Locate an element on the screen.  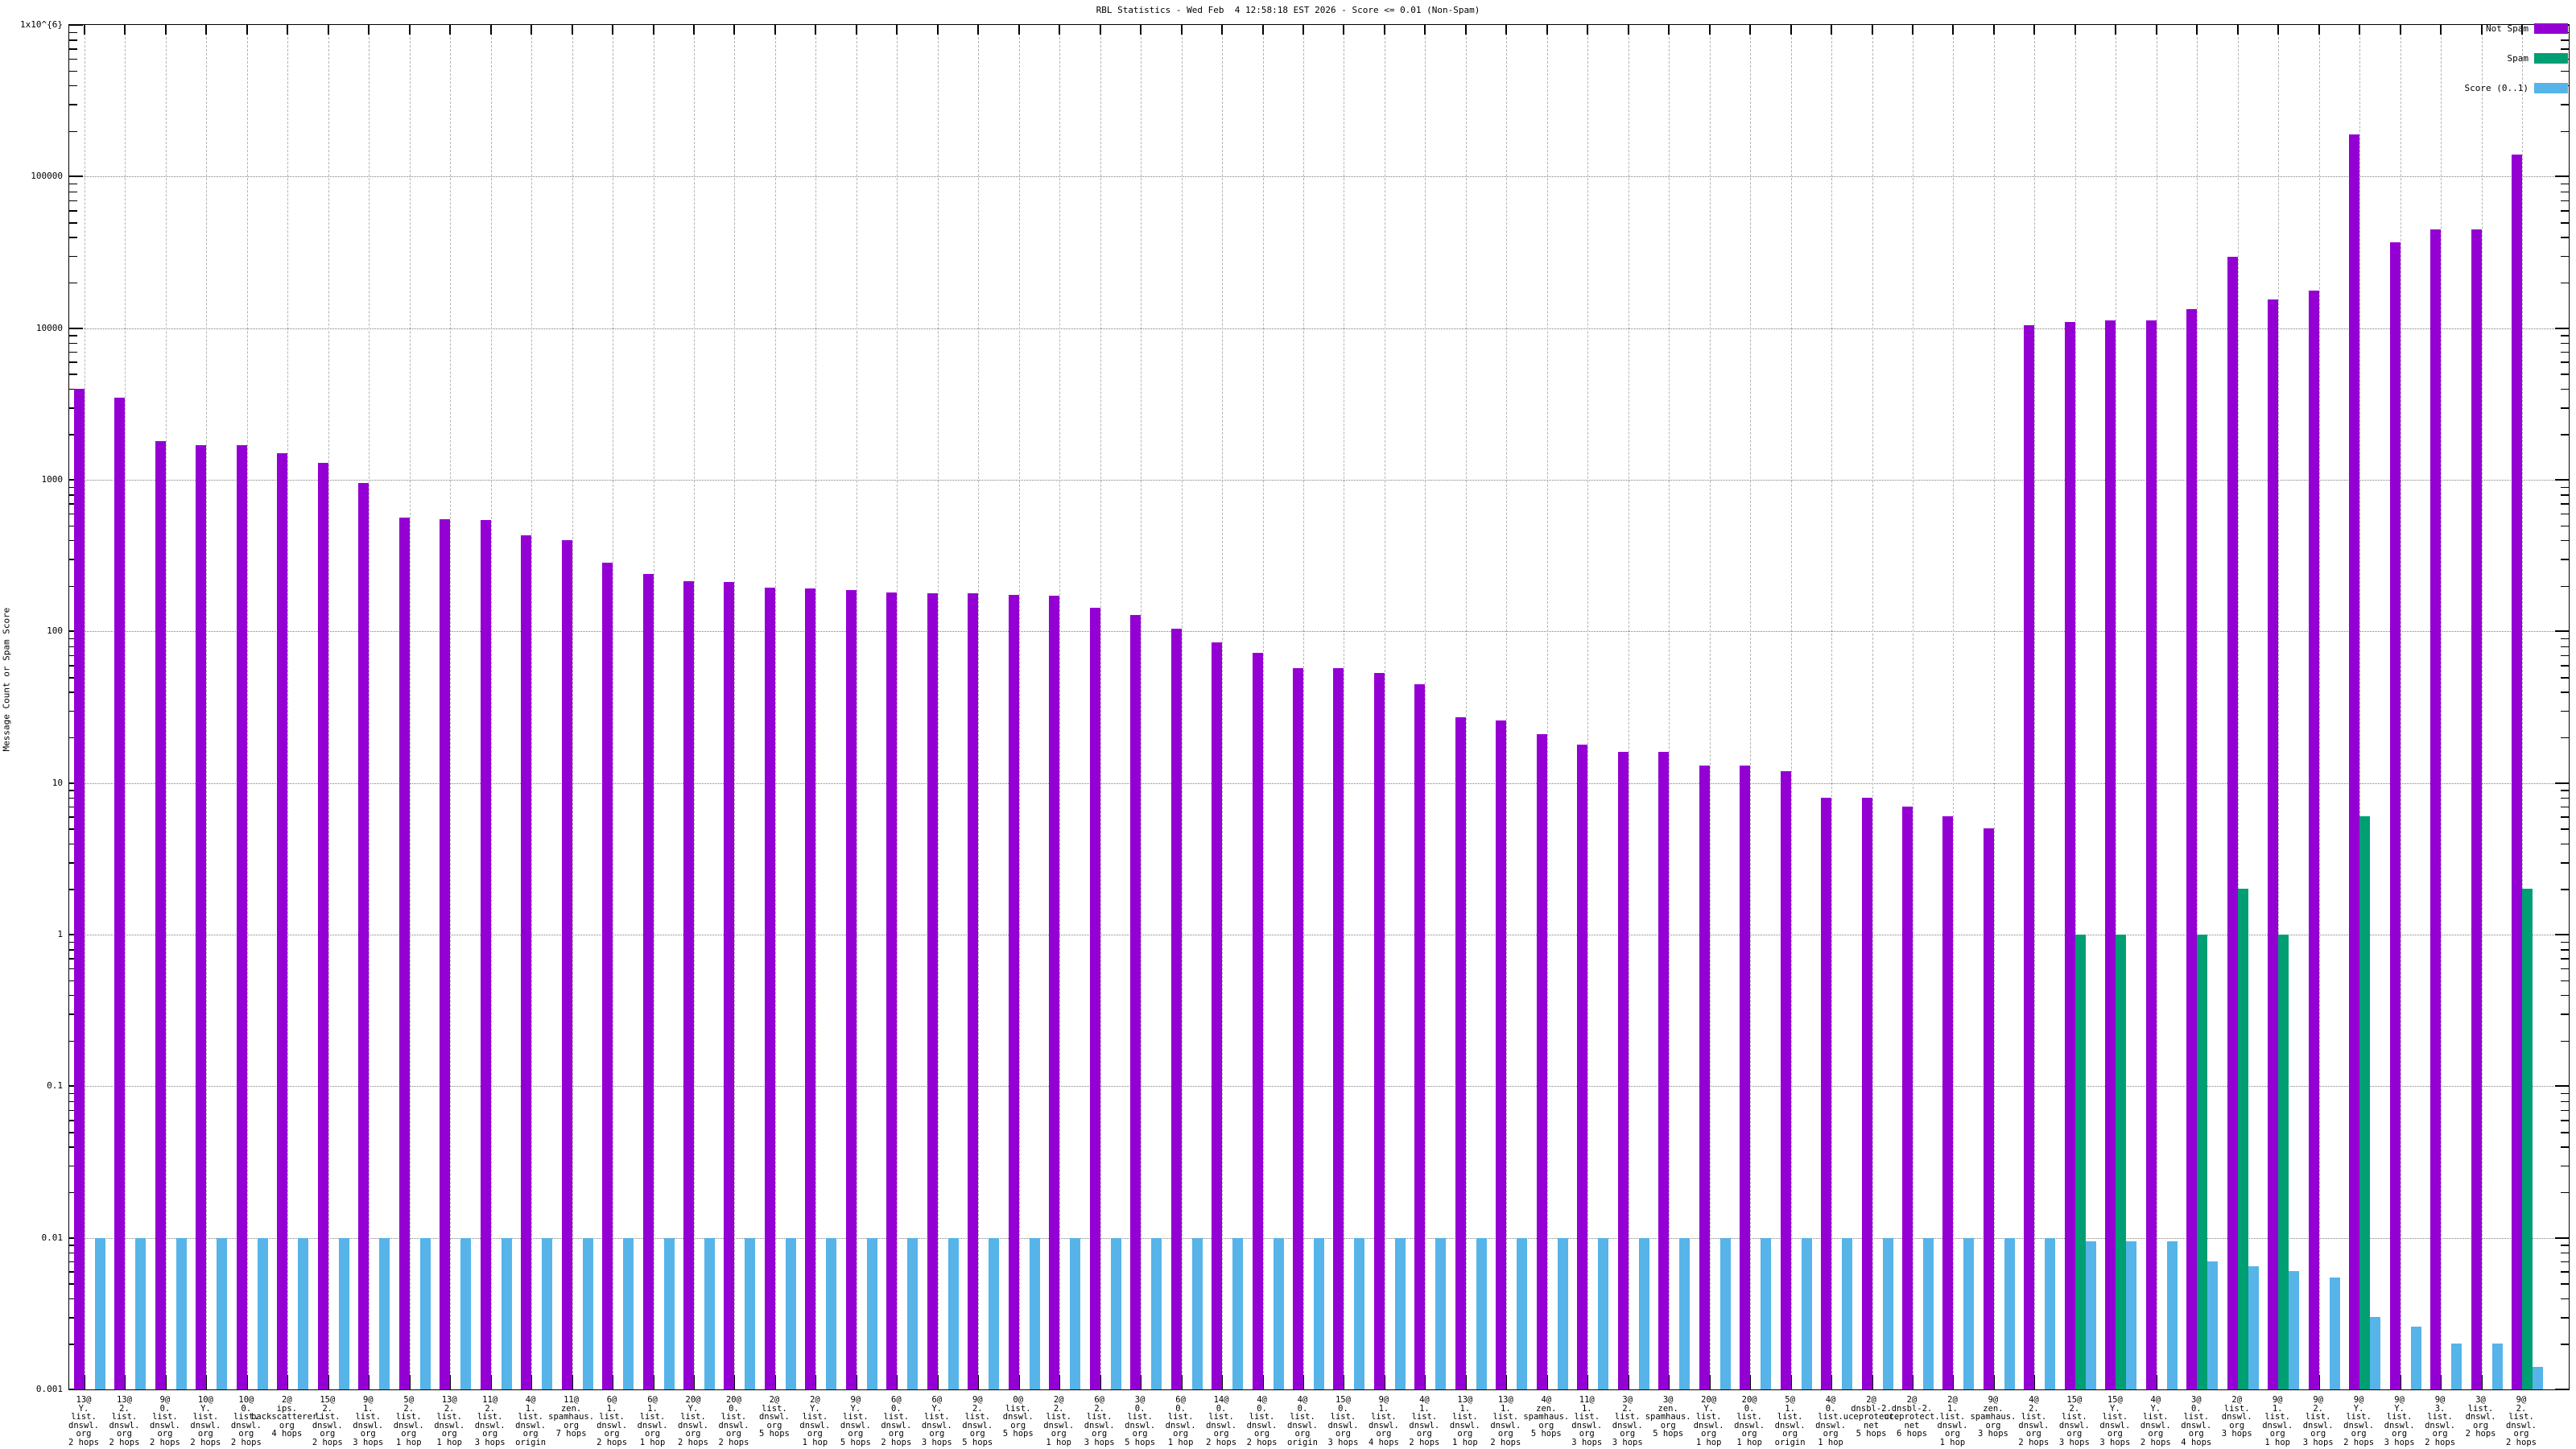
y-major-tick-left is located at coordinates (76, 328).